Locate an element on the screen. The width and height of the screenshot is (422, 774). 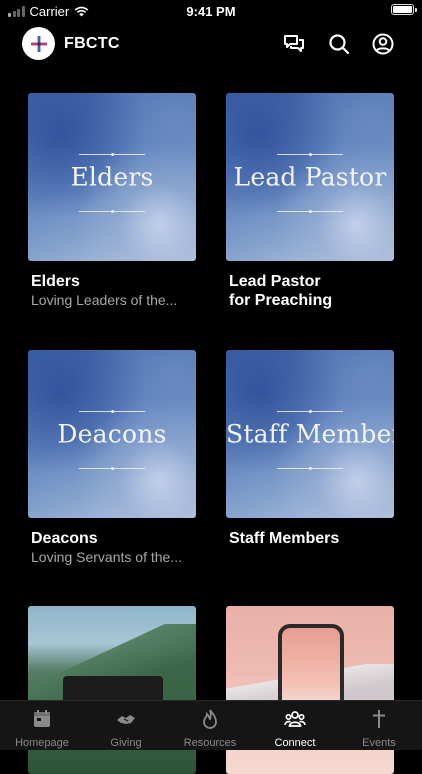
thumbnail-title: Deacons is located at coordinates (112, 434).